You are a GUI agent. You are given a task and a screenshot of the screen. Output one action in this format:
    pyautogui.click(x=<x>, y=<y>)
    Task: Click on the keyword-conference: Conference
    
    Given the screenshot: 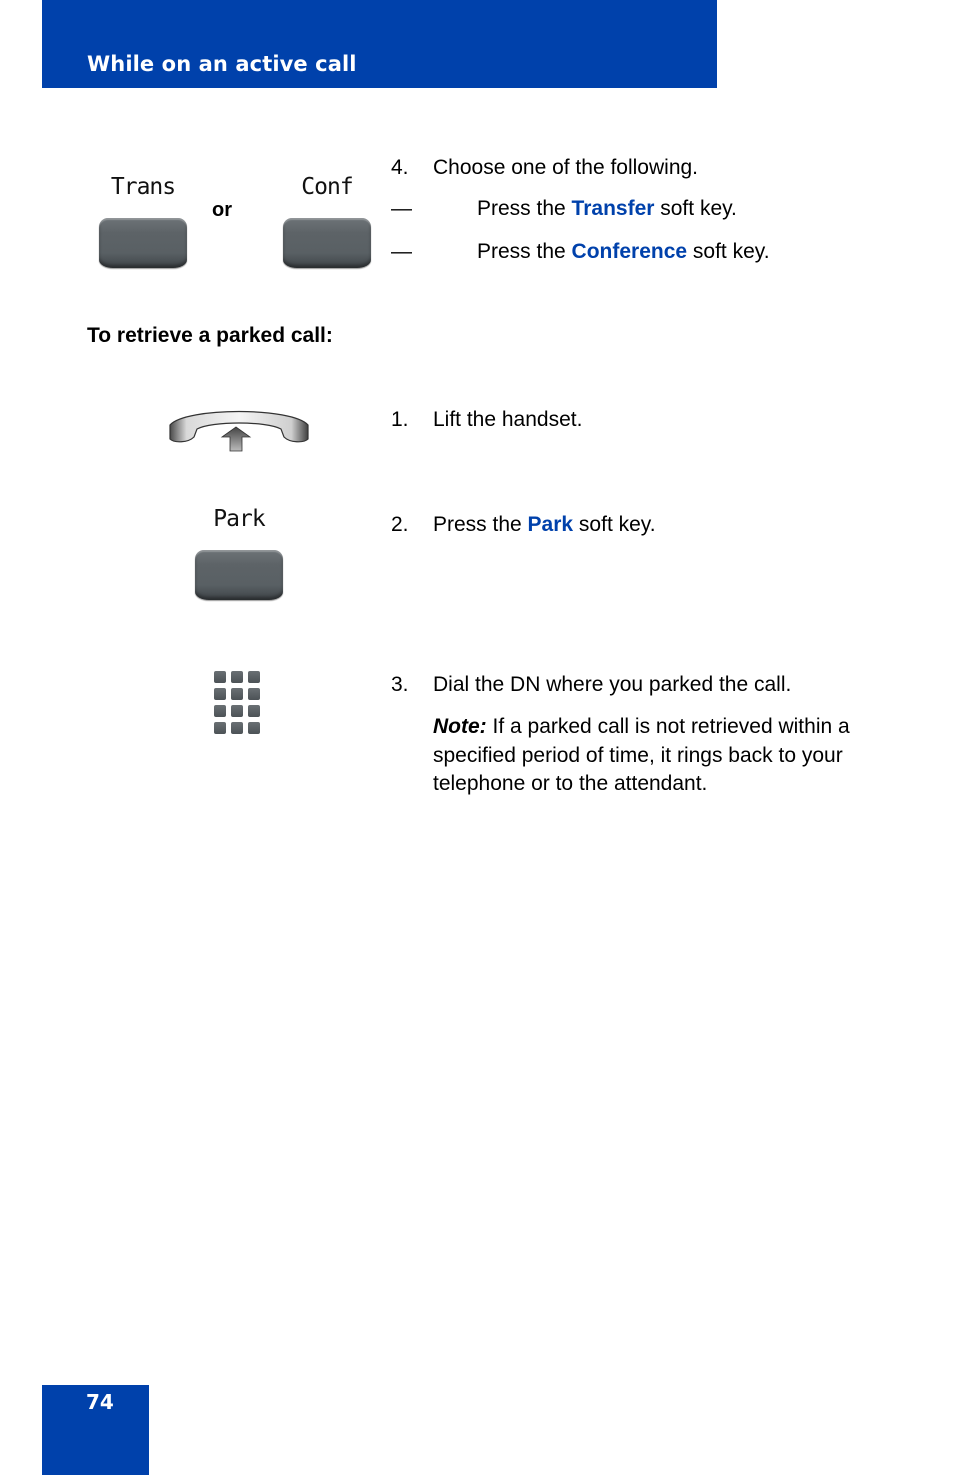 What is the action you would take?
    pyautogui.click(x=629, y=251)
    